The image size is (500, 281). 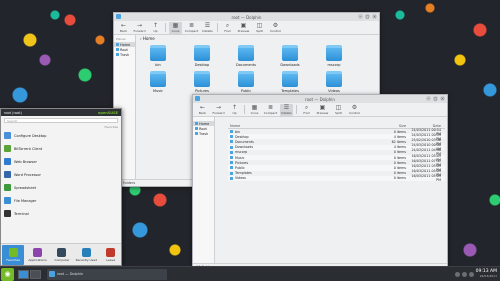 What do you see at coordinates (61, 174) in the screenshot?
I see `launcher-favorite-item: Word Processor` at bounding box center [61, 174].